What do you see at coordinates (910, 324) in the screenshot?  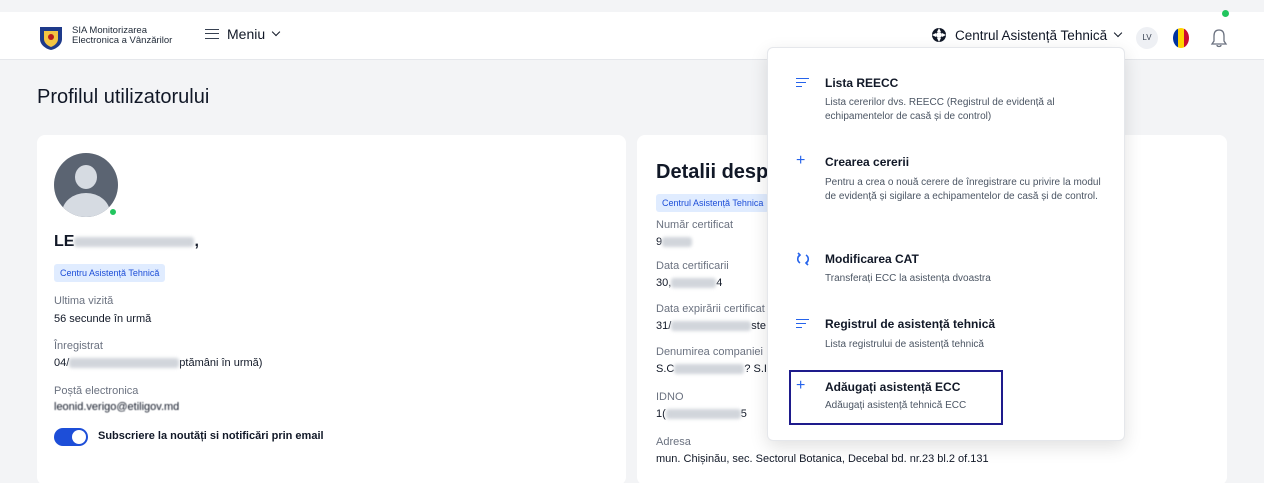 I see `menu-item-title: Registrul de asistență tehnică` at bounding box center [910, 324].